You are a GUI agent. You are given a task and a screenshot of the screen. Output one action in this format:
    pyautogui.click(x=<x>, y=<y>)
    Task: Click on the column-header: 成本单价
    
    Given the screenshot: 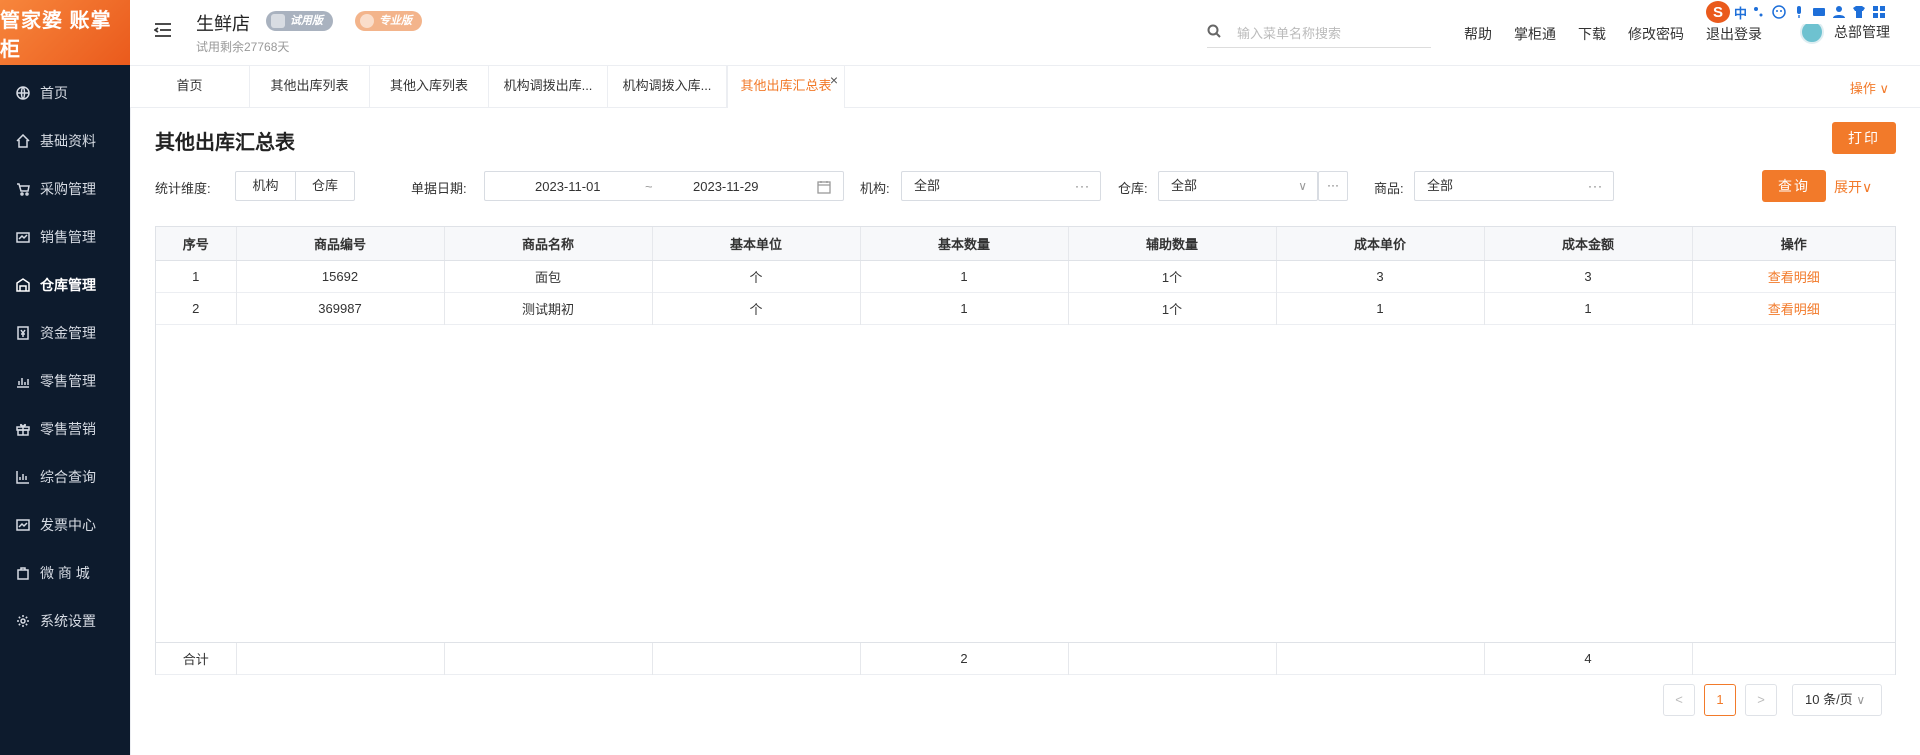 What is the action you would take?
    pyautogui.click(x=1380, y=244)
    